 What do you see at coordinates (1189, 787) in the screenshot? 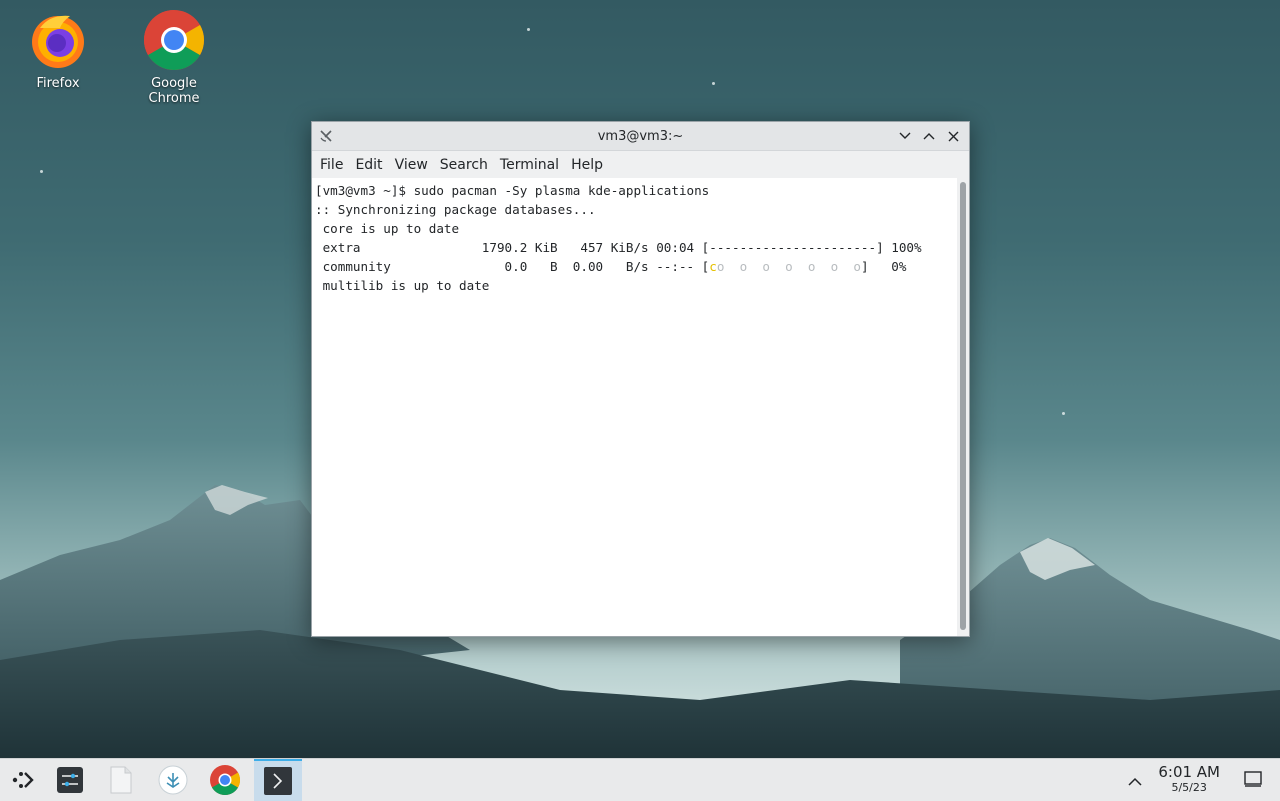
I see `clock-date: 5/5/23` at bounding box center [1189, 787].